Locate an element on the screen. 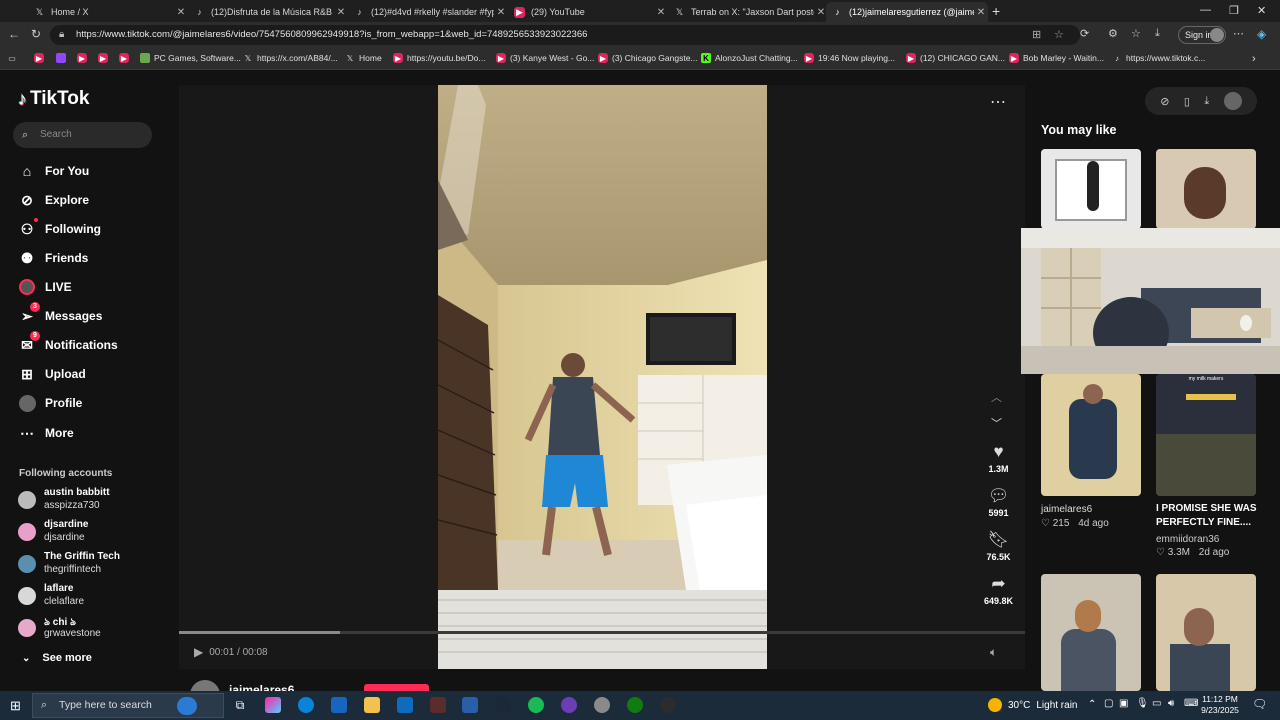 This screenshot has height=720, width=1280. taskbar-clock: 11:12 PM 9/23/2025 is located at coordinates (1220, 705).